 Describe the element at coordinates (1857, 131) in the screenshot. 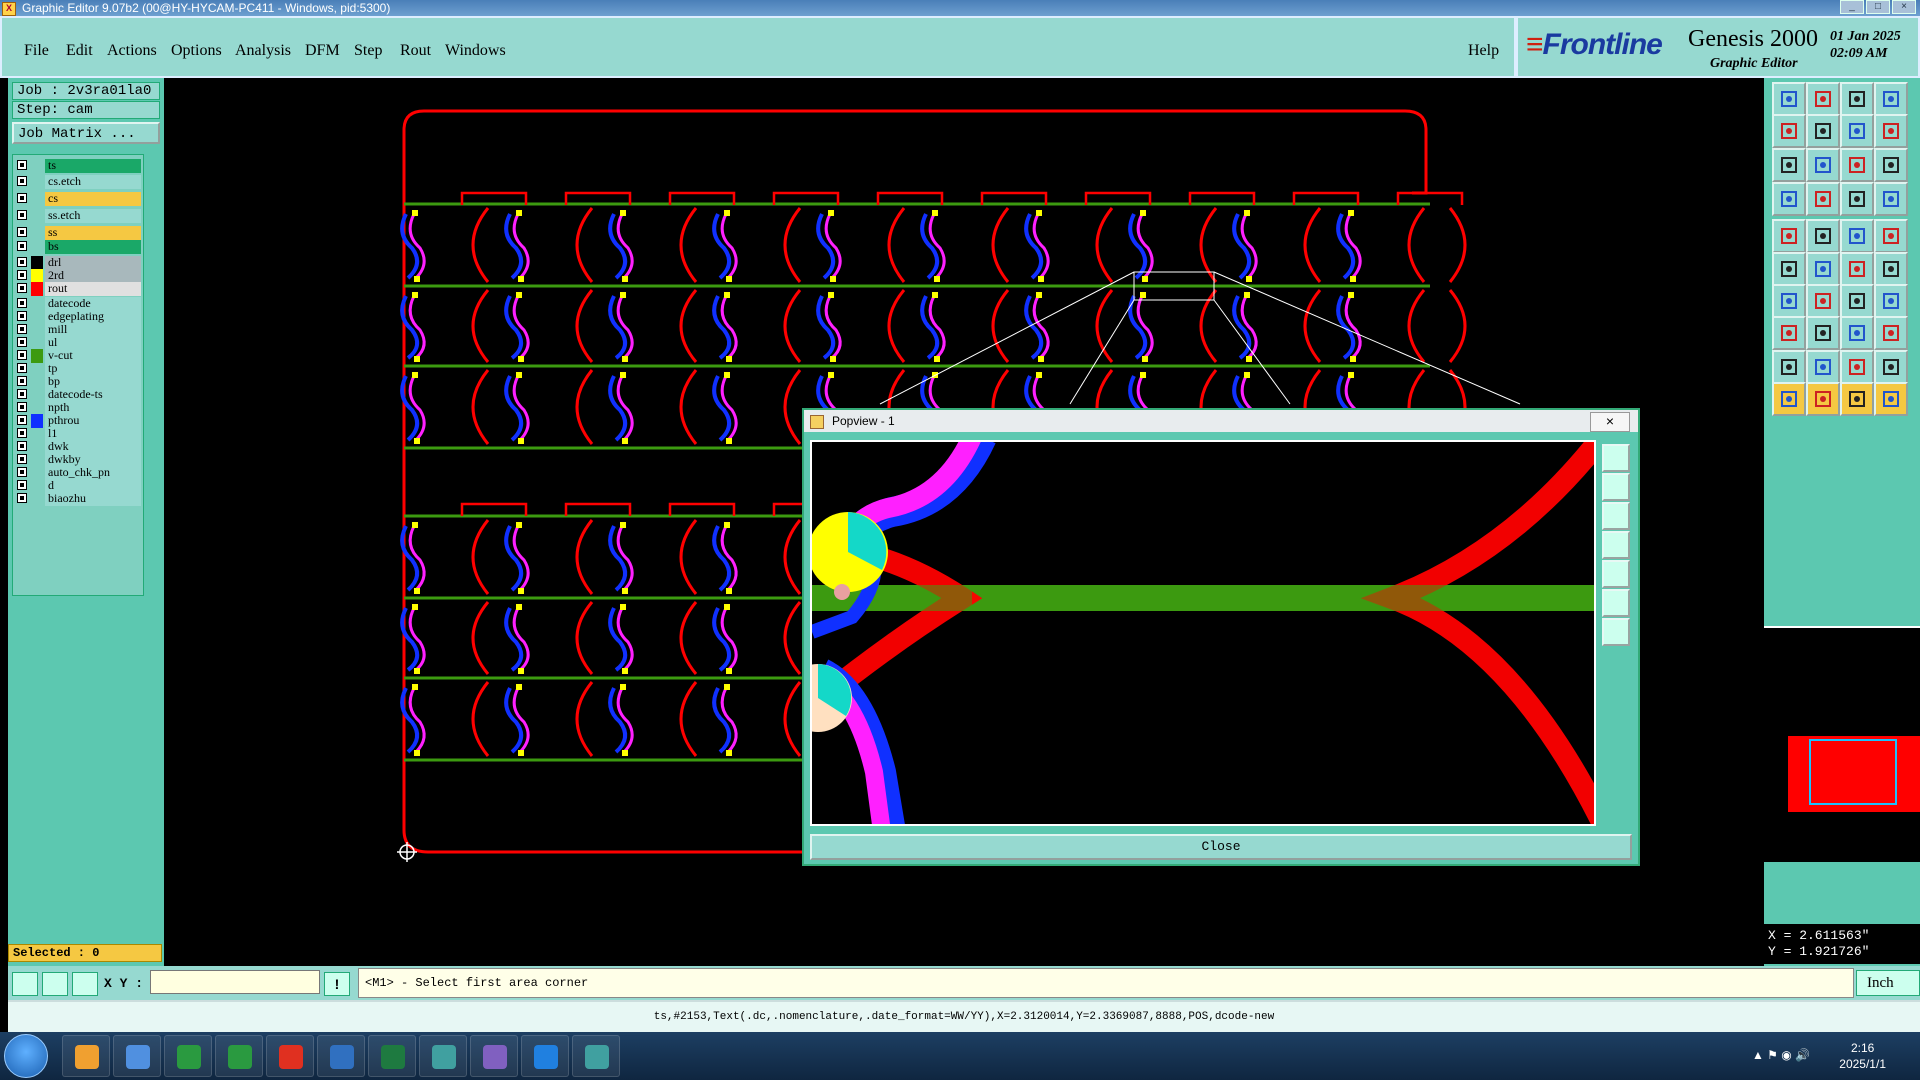

I see `zoom-icon` at that location.